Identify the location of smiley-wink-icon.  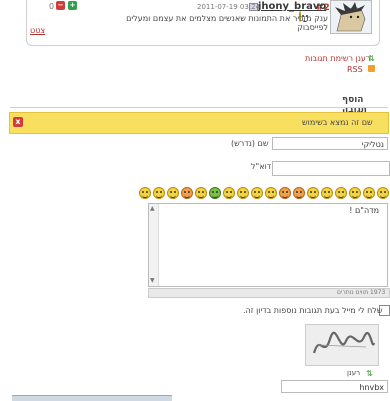
(355, 193).